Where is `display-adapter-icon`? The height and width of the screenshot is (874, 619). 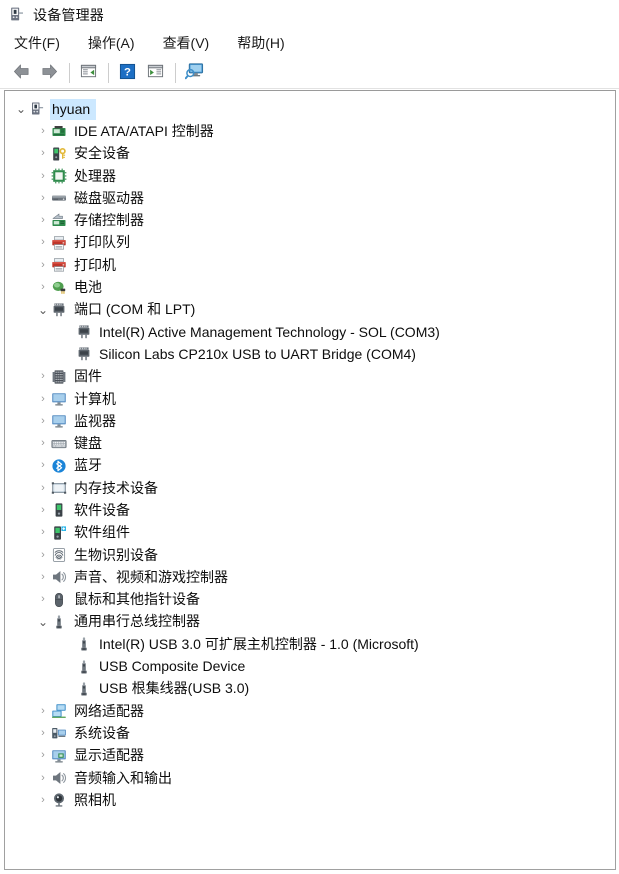
display-adapter-icon is located at coordinates (59, 756).